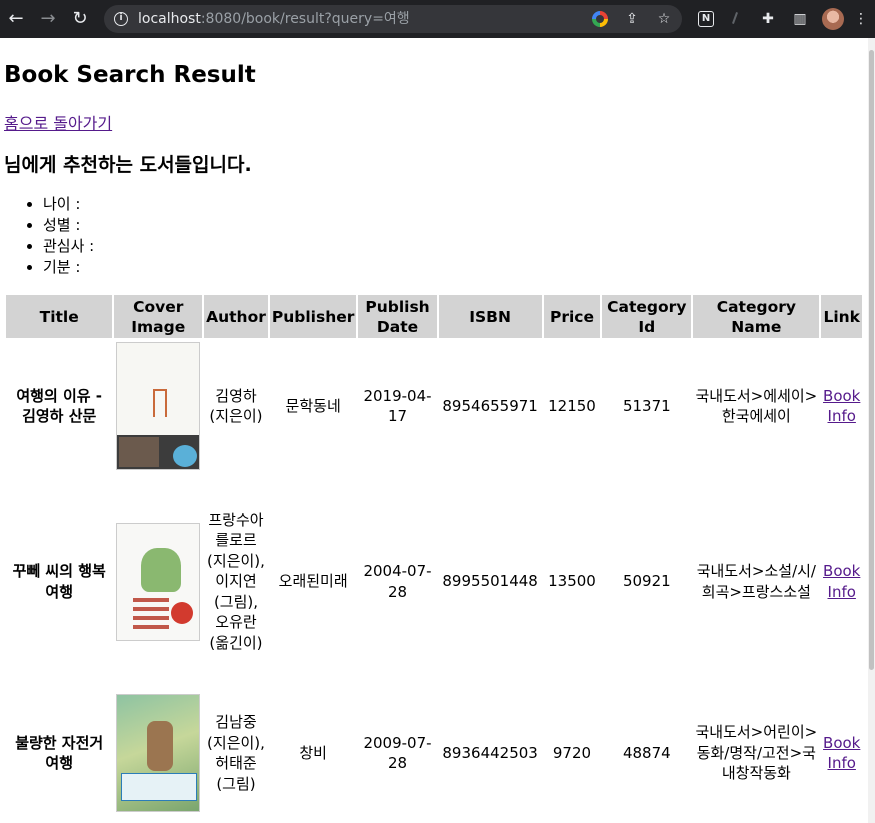 This screenshot has height=823, width=875. Describe the element at coordinates (833, 19) in the screenshot. I see `avatar` at that location.